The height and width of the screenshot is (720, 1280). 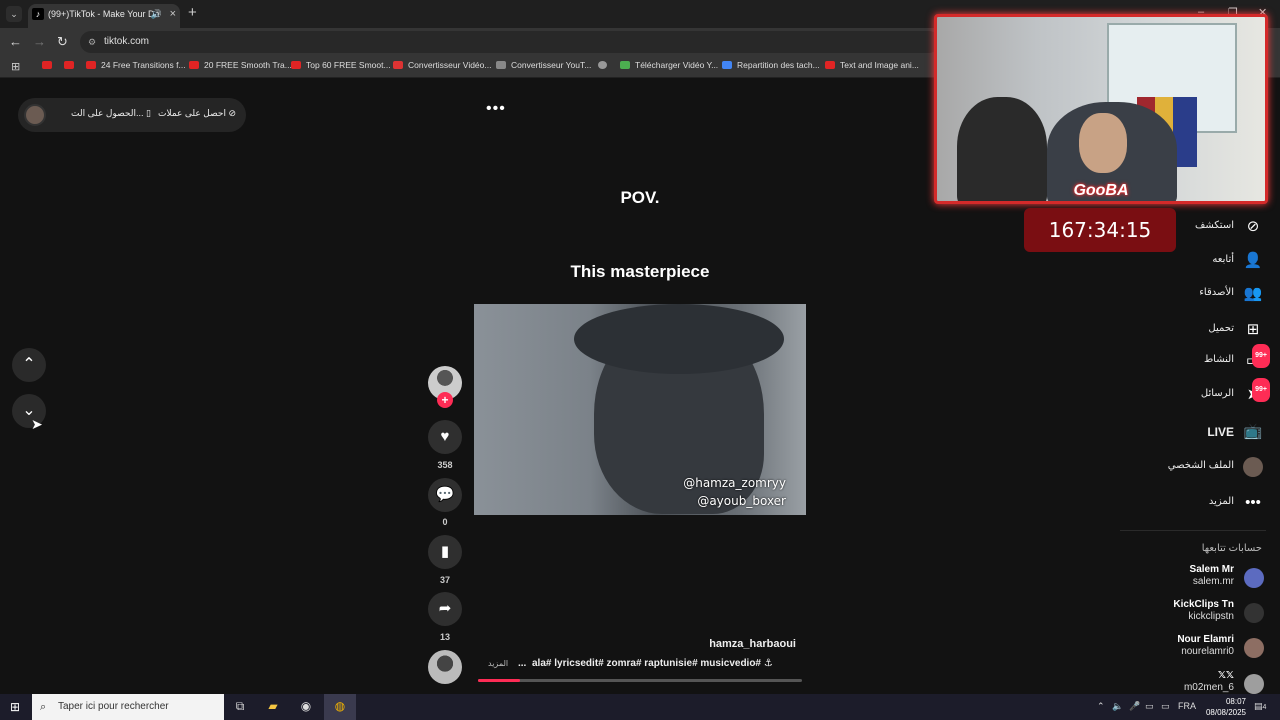 I want to click on more-link: المزيد, so click(x=498, y=663).